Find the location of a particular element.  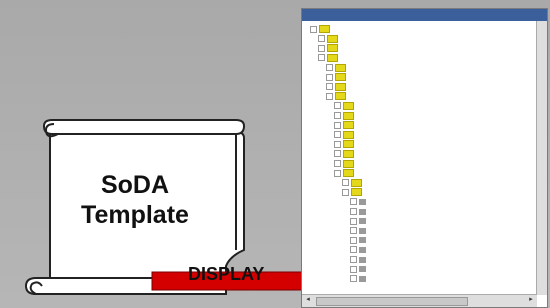

horizontal-scrollbar: ◂ ▸ is located at coordinates (419, 300).